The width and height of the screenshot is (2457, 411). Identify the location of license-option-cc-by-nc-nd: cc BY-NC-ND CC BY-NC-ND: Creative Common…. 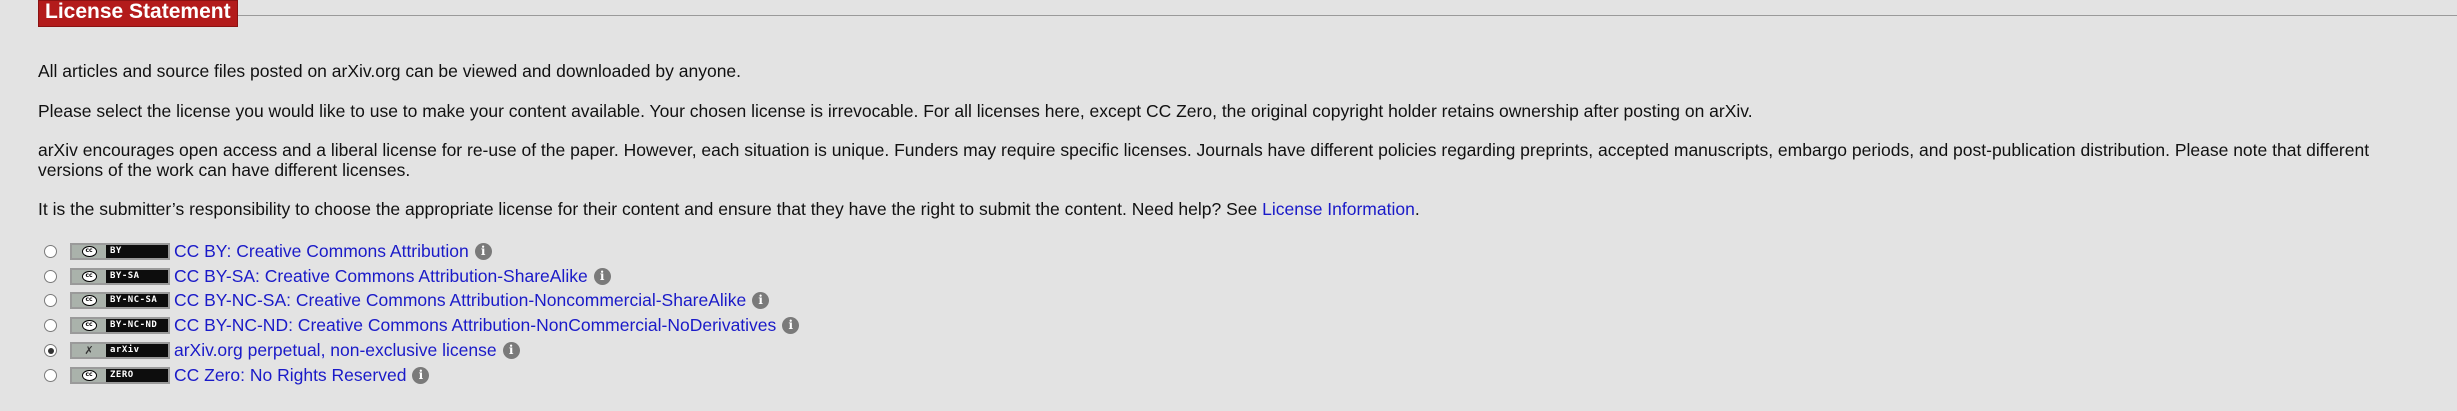
(422, 325).